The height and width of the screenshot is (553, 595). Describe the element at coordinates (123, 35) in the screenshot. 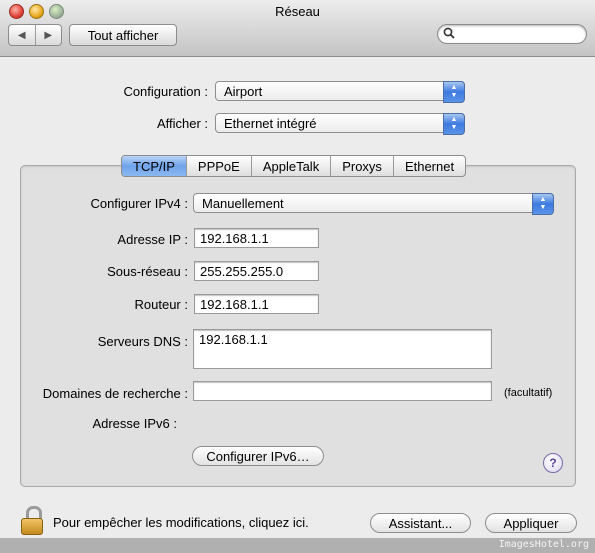

I see `show-all-button: Tout afficher` at that location.